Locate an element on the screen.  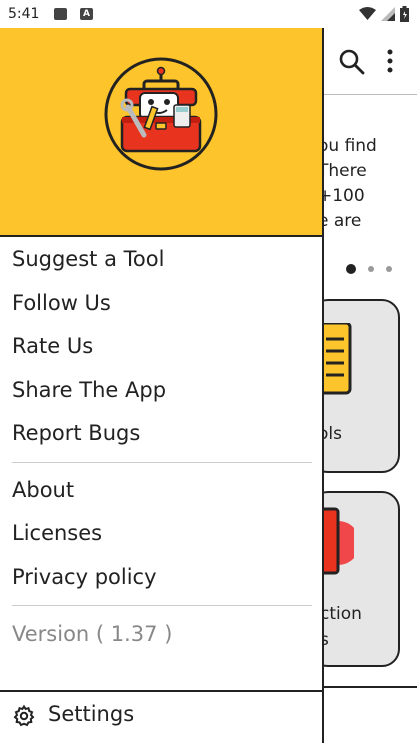
app-notification-icon: A is located at coordinates (86, 14).